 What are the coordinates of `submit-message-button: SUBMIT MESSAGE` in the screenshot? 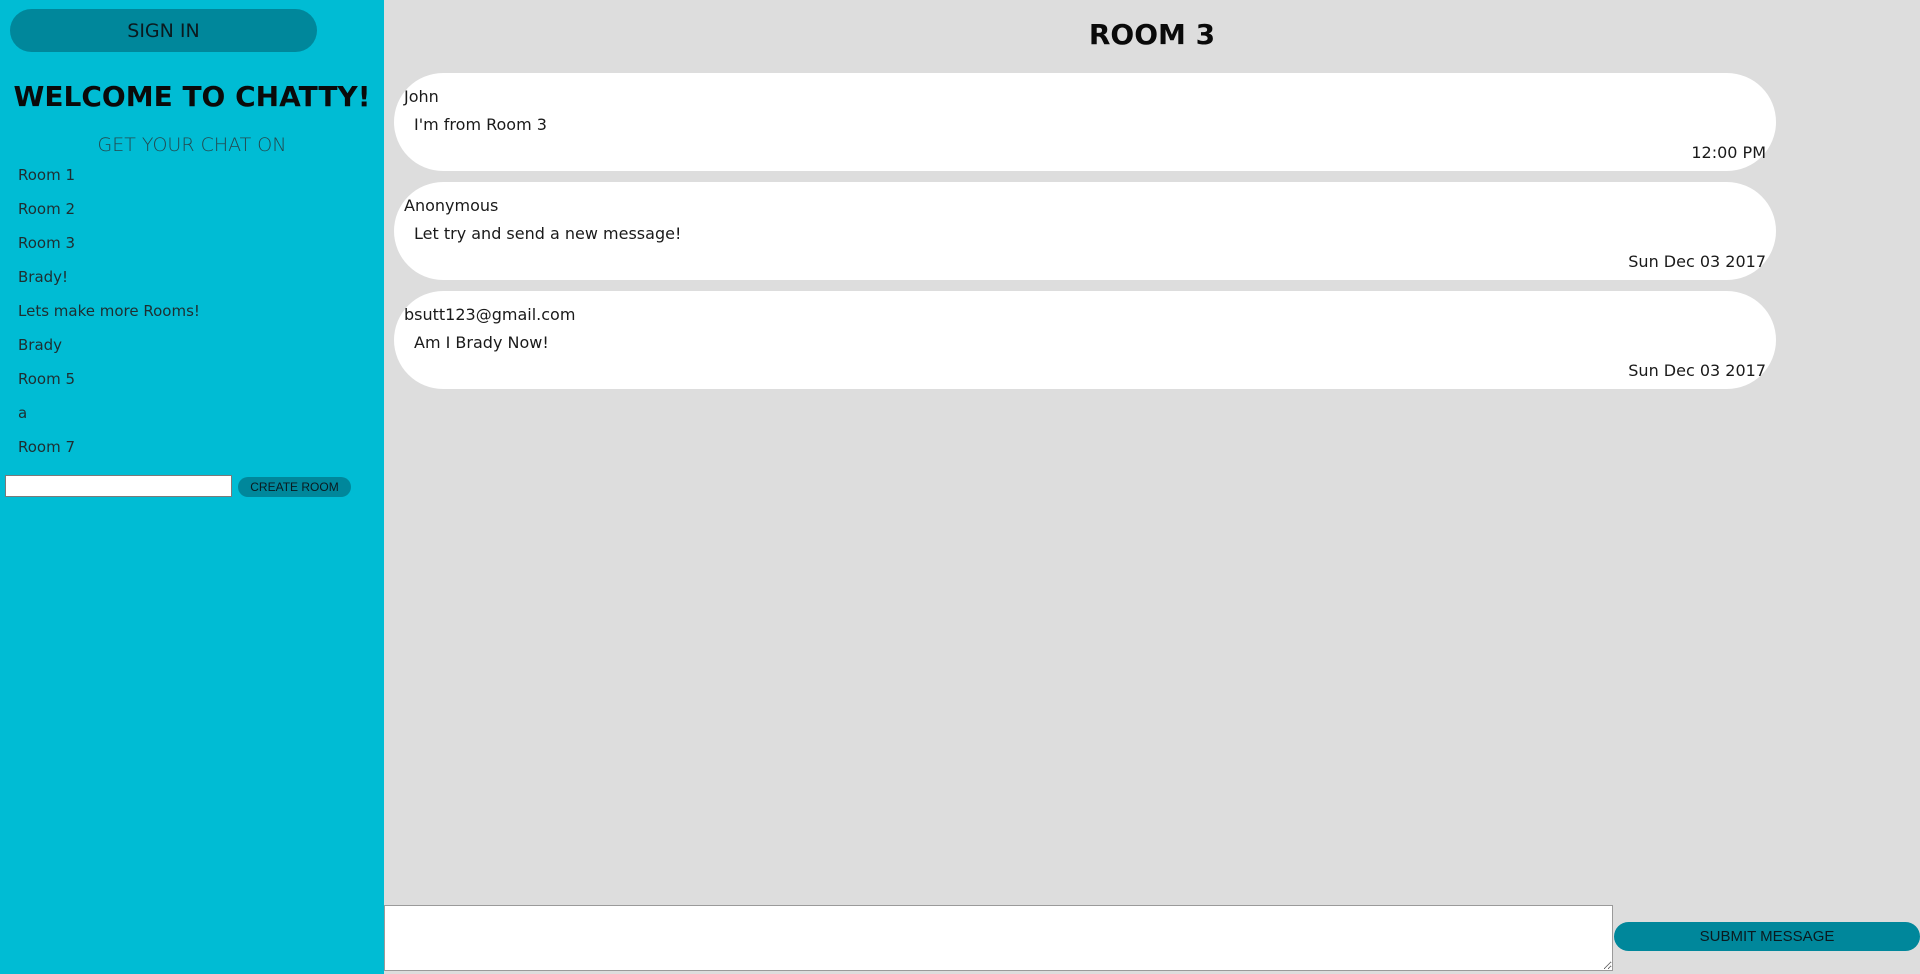 It's located at (1767, 936).